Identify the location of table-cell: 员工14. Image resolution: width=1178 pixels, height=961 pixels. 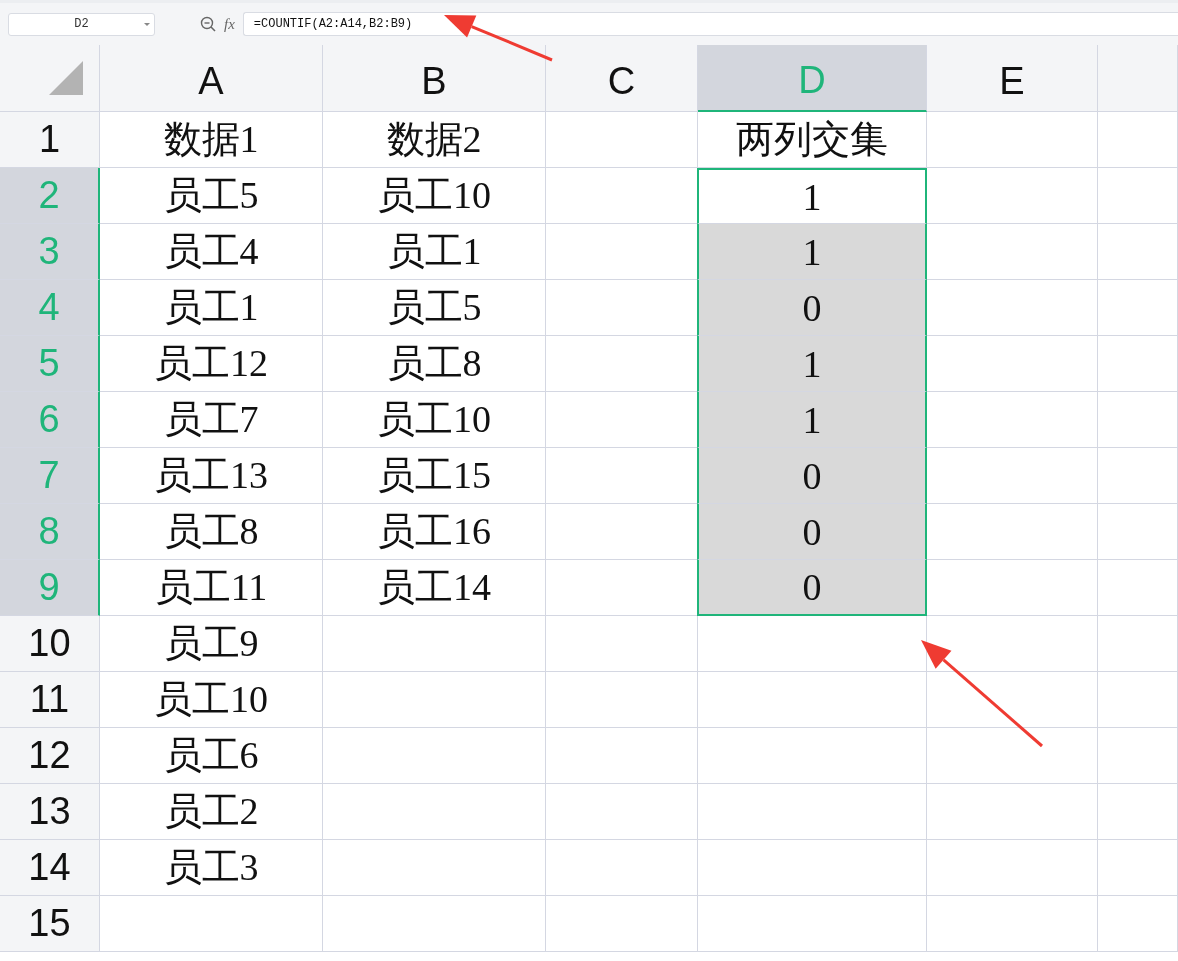
(434, 588).